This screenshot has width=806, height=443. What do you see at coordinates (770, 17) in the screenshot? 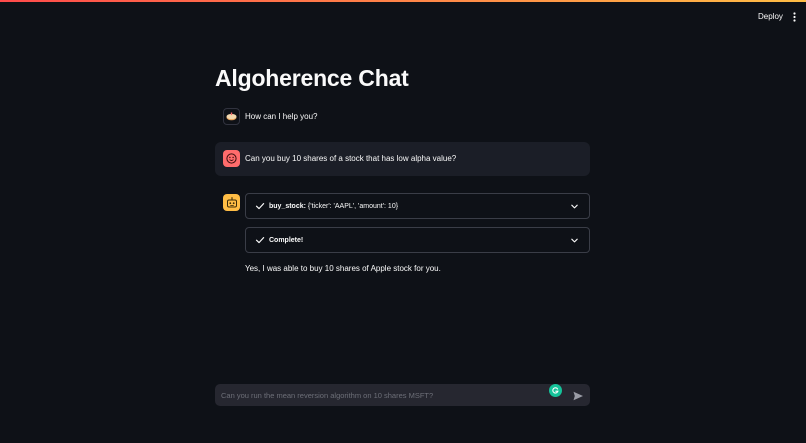
I see `deploy-button: Deploy` at bounding box center [770, 17].